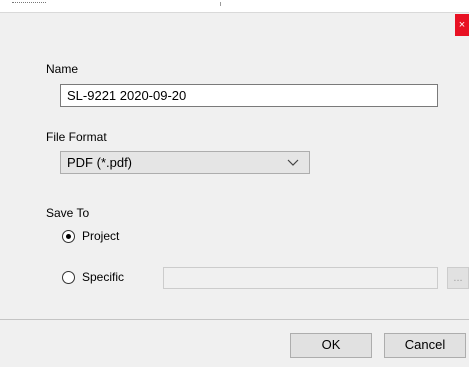  What do you see at coordinates (103, 277) in the screenshot?
I see `radio-specific-label: Specific` at bounding box center [103, 277].